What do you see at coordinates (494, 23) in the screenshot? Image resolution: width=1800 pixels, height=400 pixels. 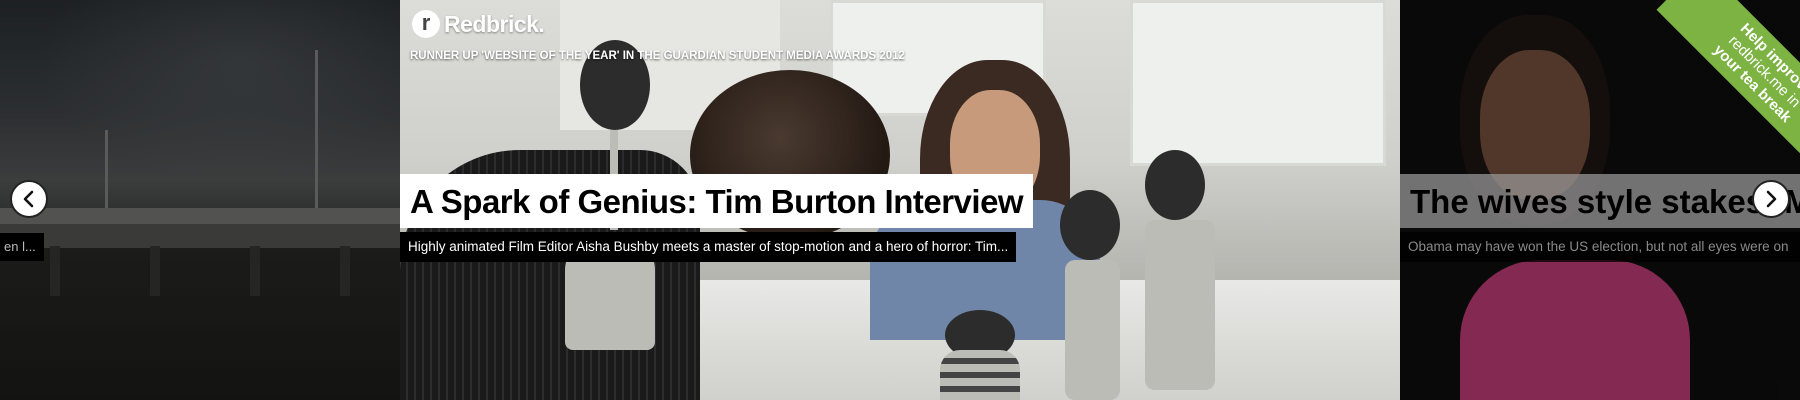 I see `logo-wordmark: Redbrick.` at bounding box center [494, 23].